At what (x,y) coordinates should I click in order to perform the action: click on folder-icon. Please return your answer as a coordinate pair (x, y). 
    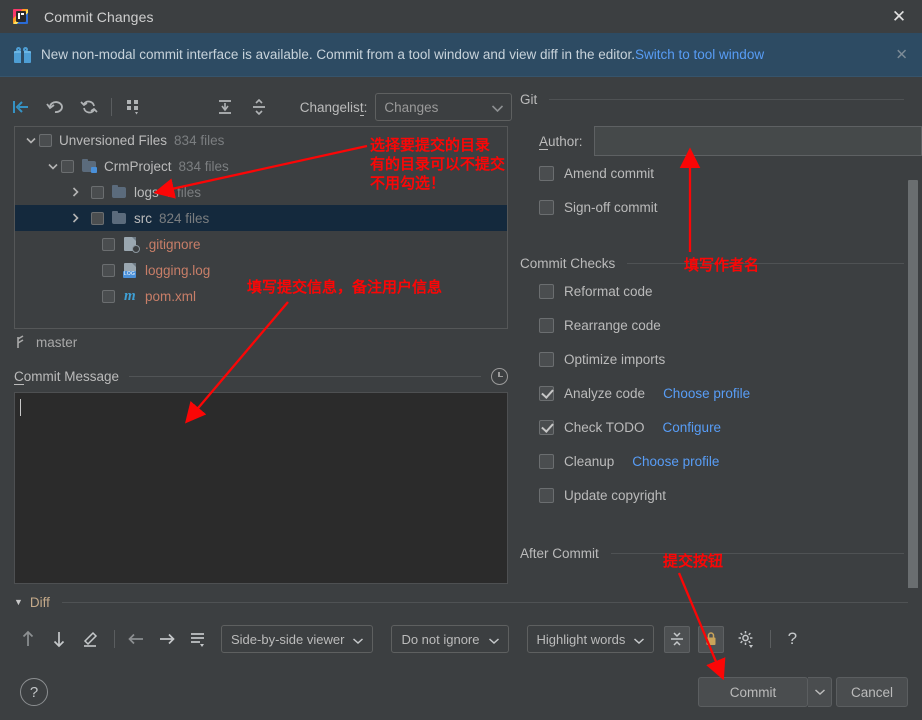
    Looking at the image, I should click on (119, 218).